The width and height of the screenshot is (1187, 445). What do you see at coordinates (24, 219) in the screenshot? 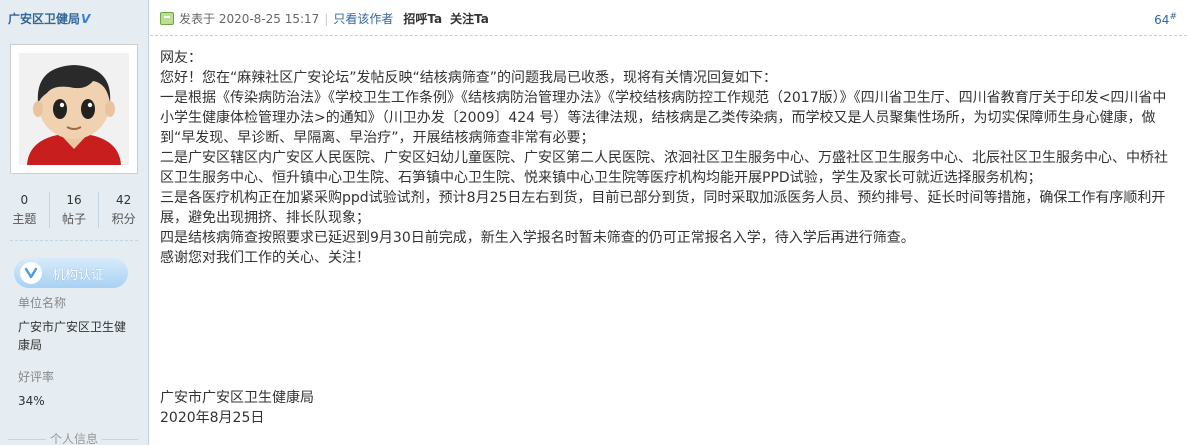
I see `stat-threads-label: 主题` at bounding box center [24, 219].